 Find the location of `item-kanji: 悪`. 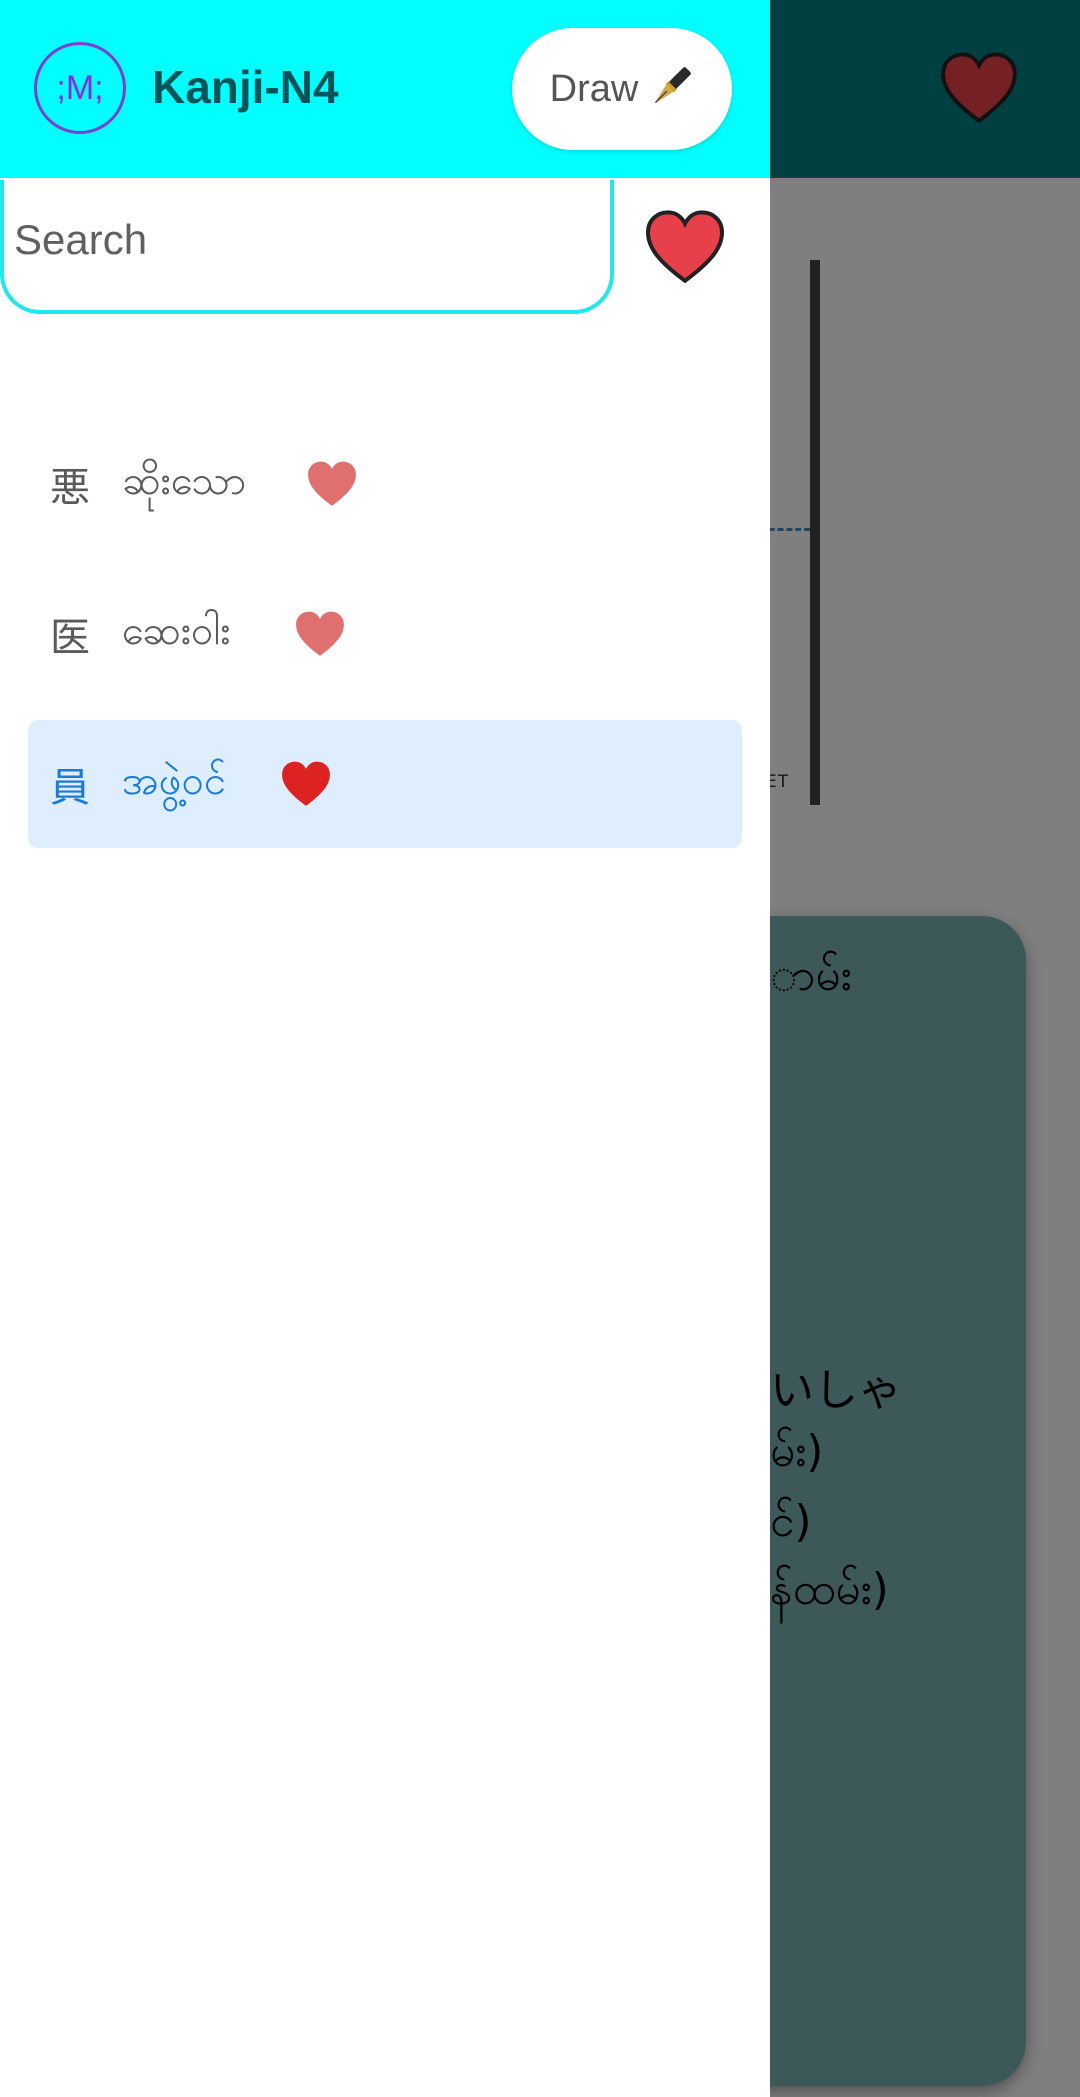

item-kanji: 悪 is located at coordinates (70, 488).